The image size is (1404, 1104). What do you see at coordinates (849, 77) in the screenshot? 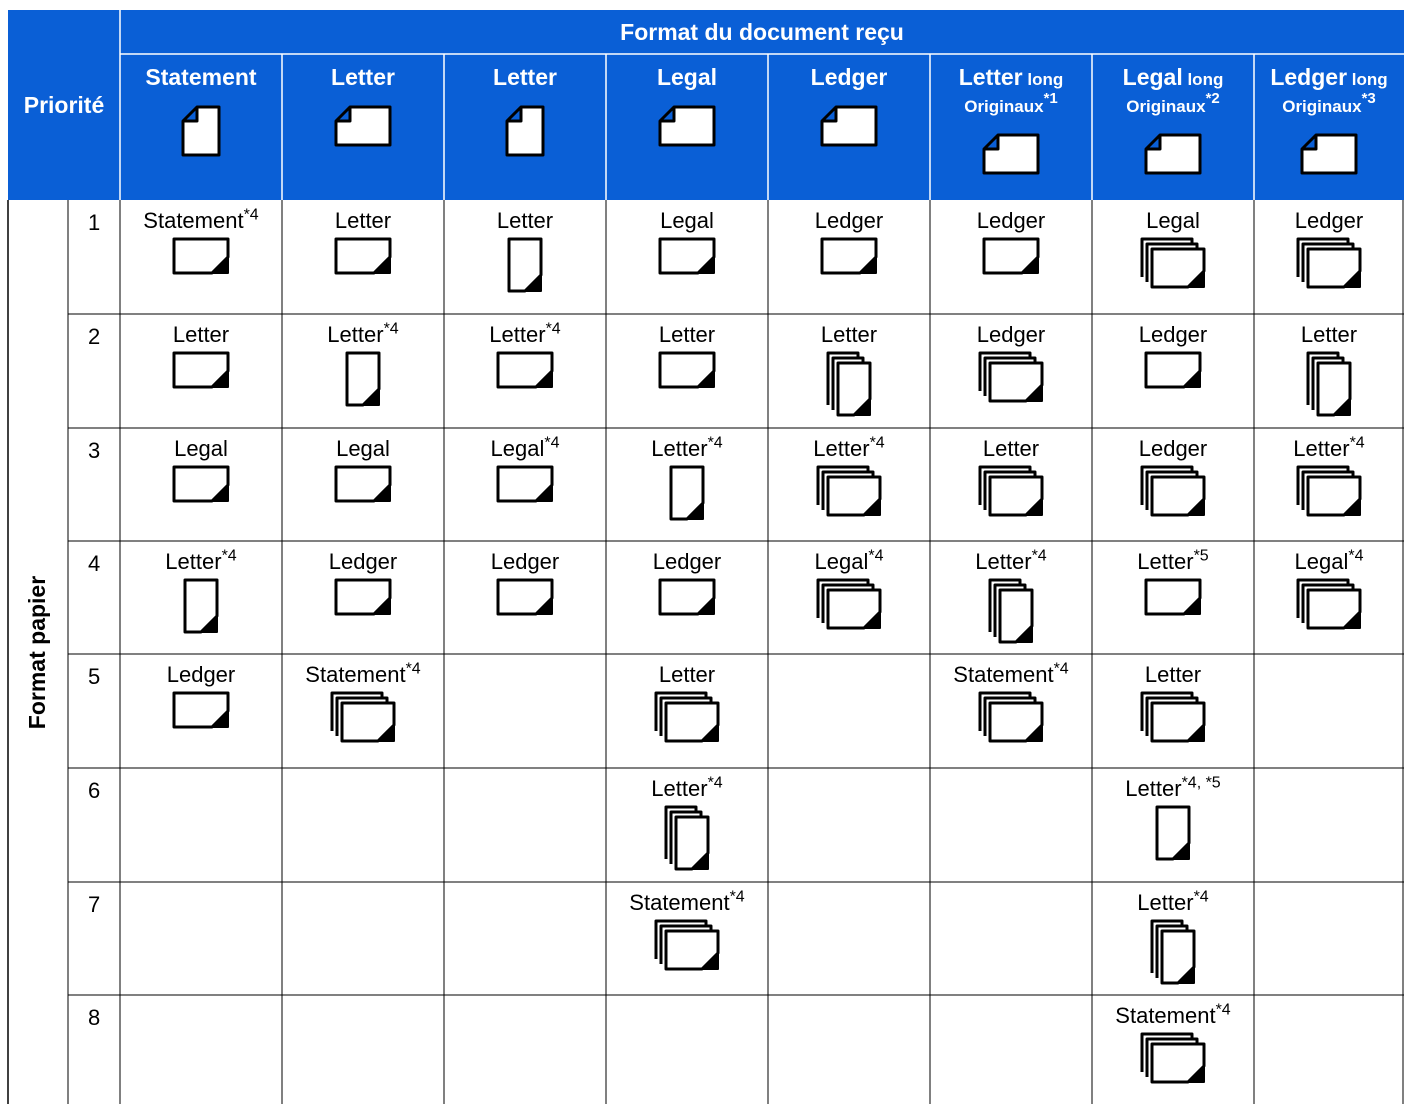
I see `column-name: Ledger` at bounding box center [849, 77].